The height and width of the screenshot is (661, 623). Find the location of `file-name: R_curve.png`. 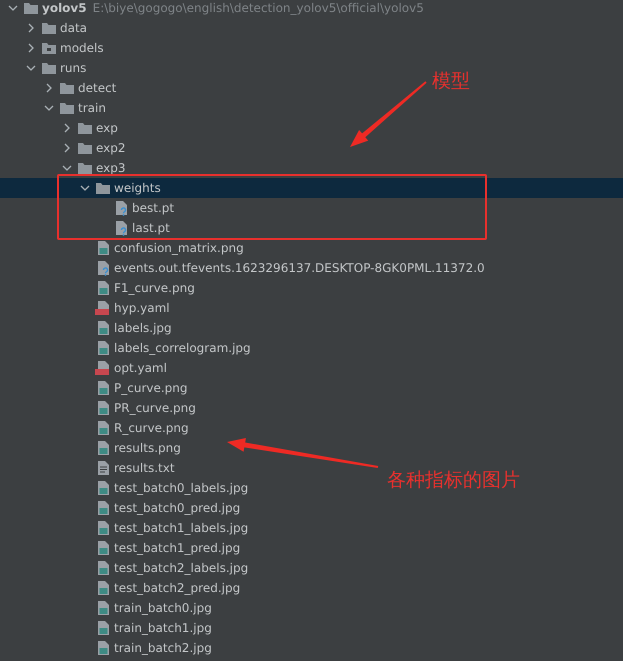

file-name: R_curve.png is located at coordinates (151, 428).